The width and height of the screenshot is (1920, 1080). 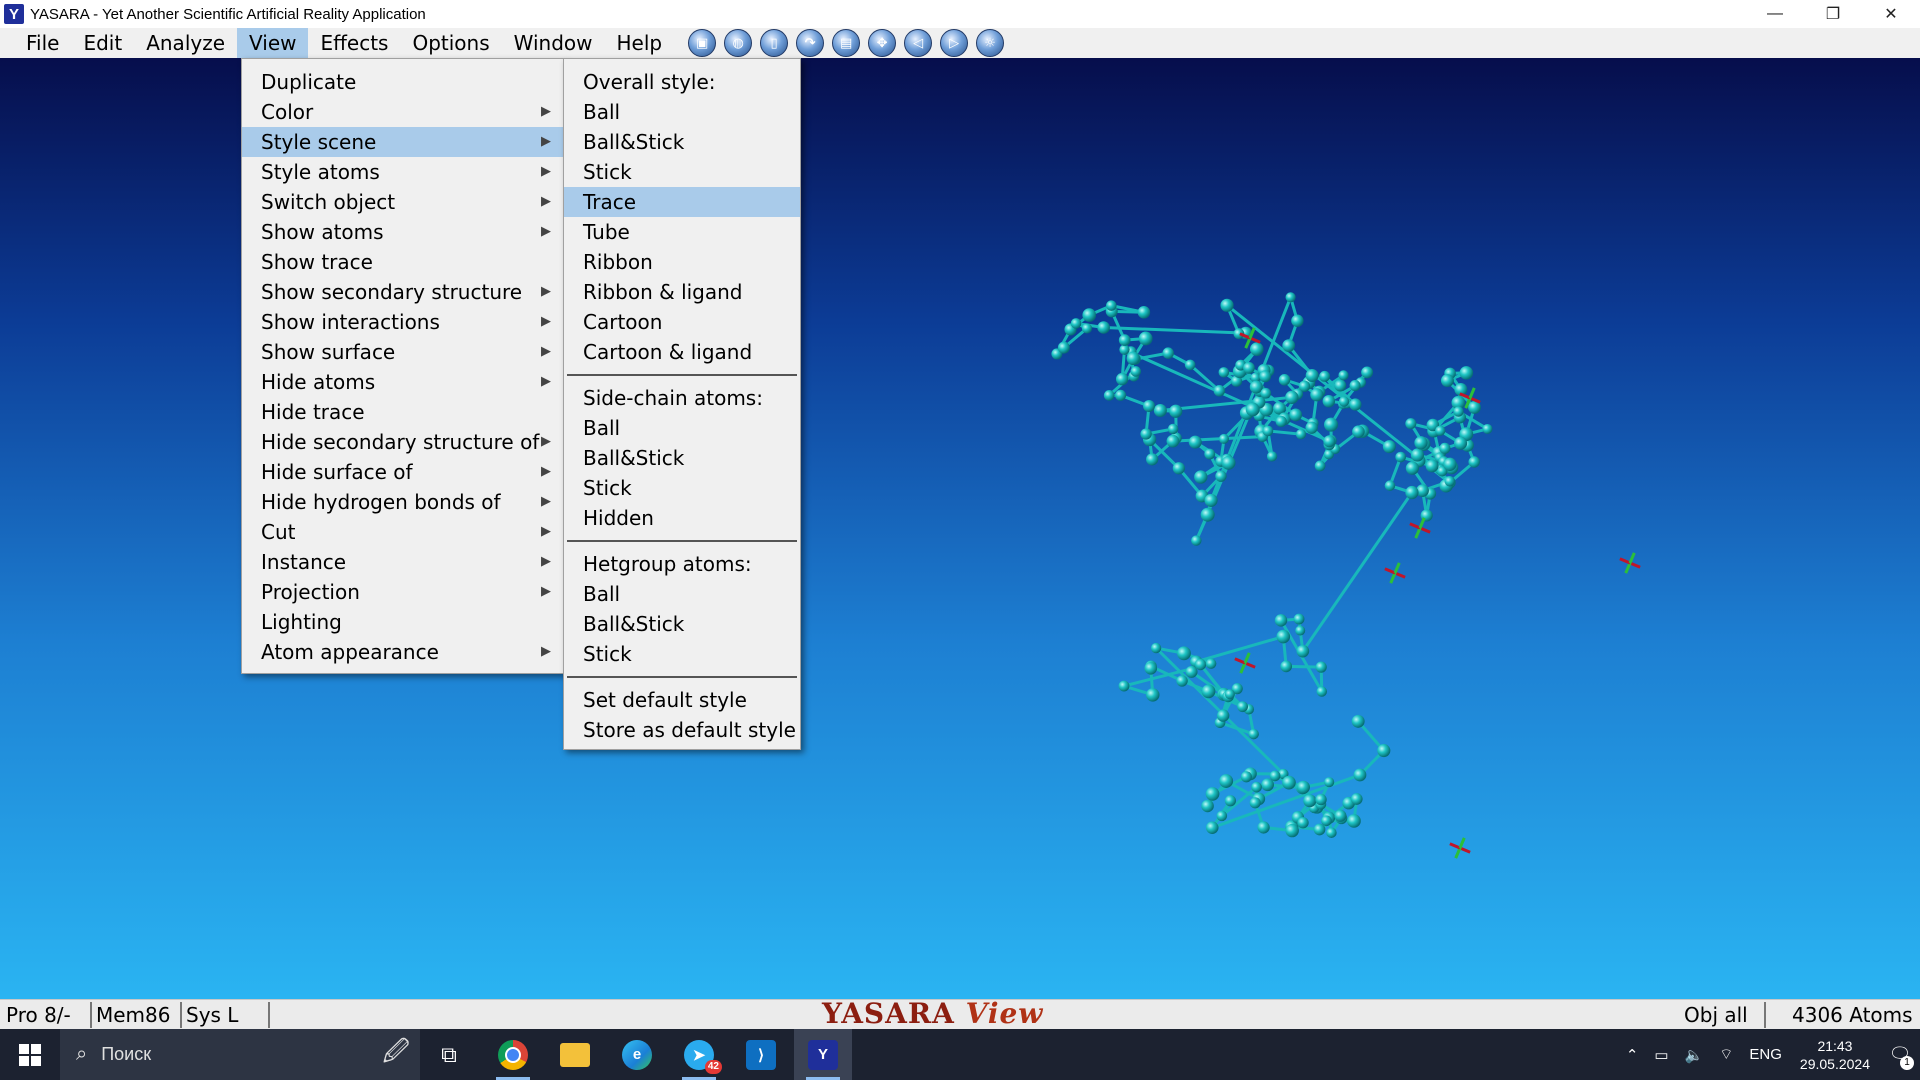 I want to click on start-button, so click(x=30, y=1054).